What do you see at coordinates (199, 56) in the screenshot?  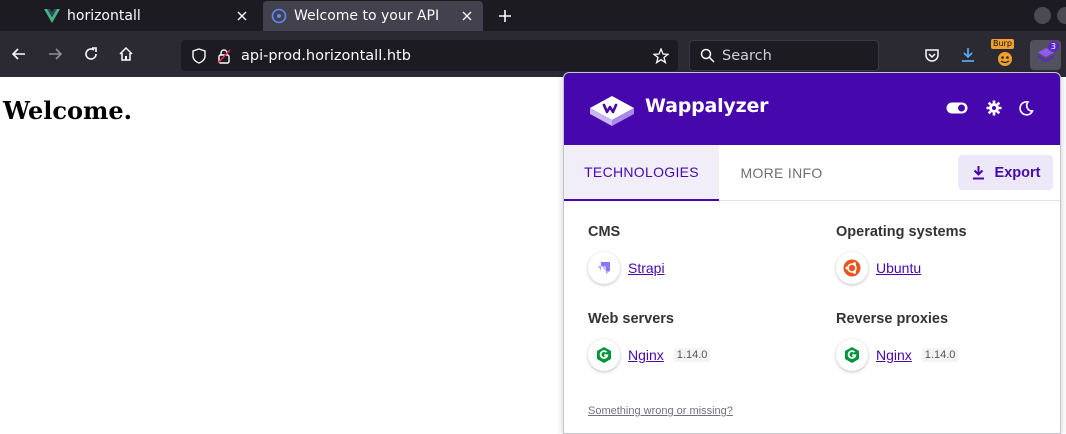 I see `tracking-protection-shield-icon` at bounding box center [199, 56].